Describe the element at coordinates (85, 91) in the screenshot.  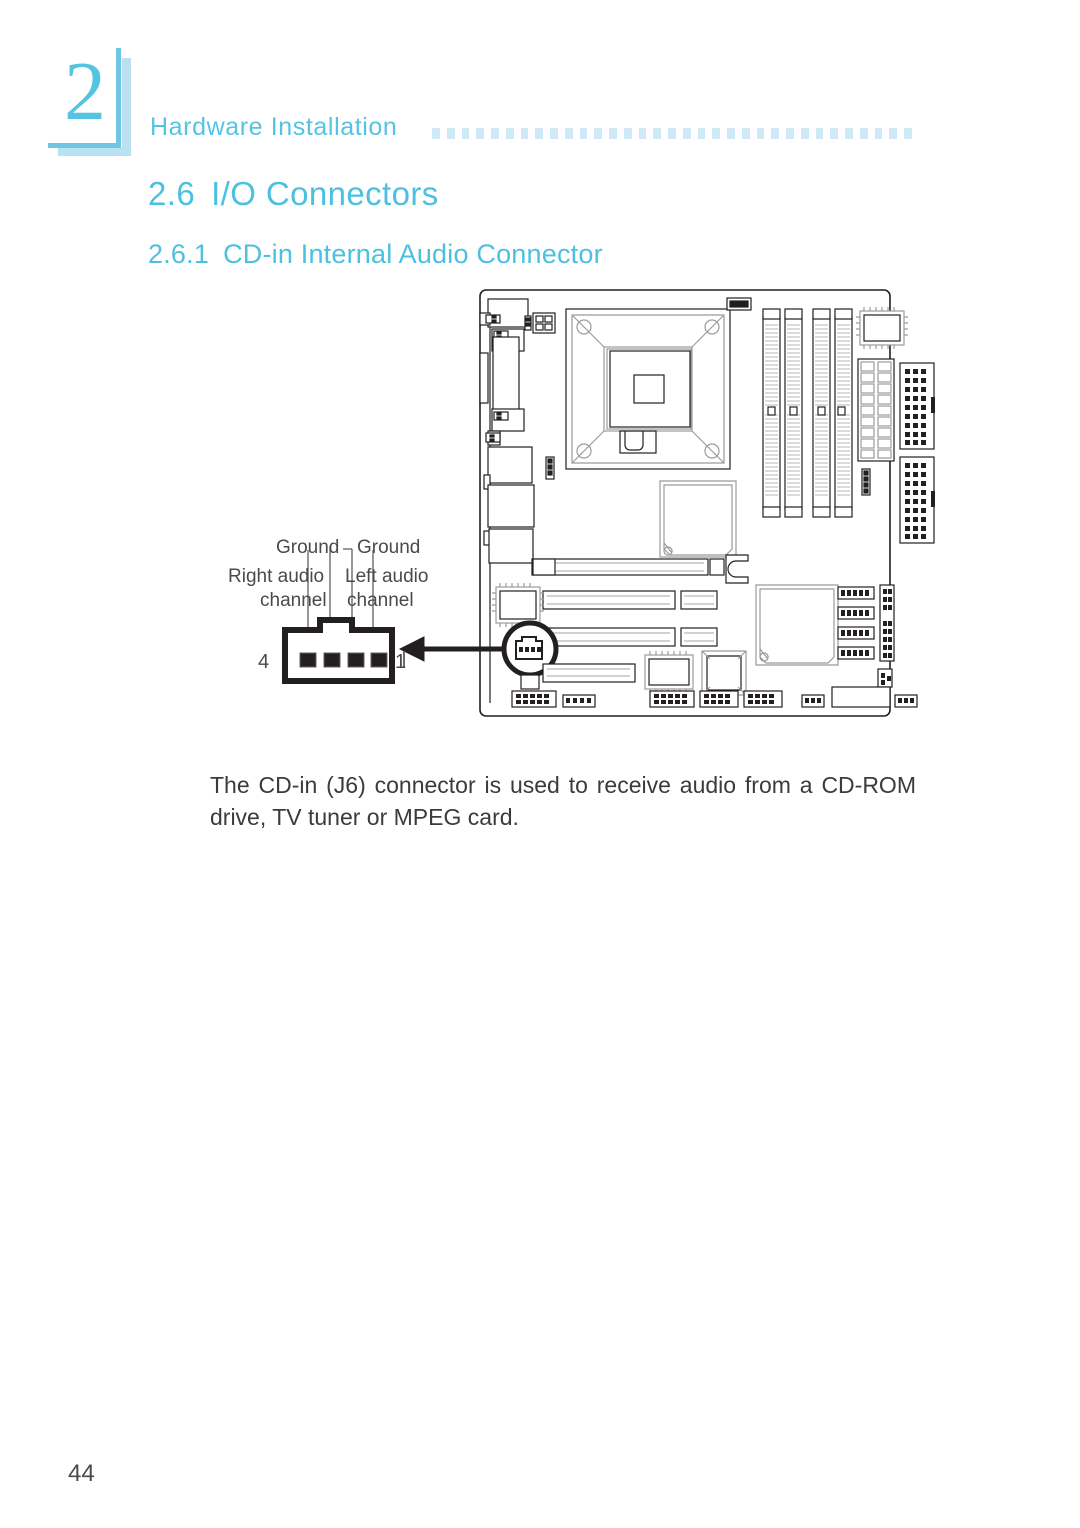
I see `chapter-number: 2` at that location.